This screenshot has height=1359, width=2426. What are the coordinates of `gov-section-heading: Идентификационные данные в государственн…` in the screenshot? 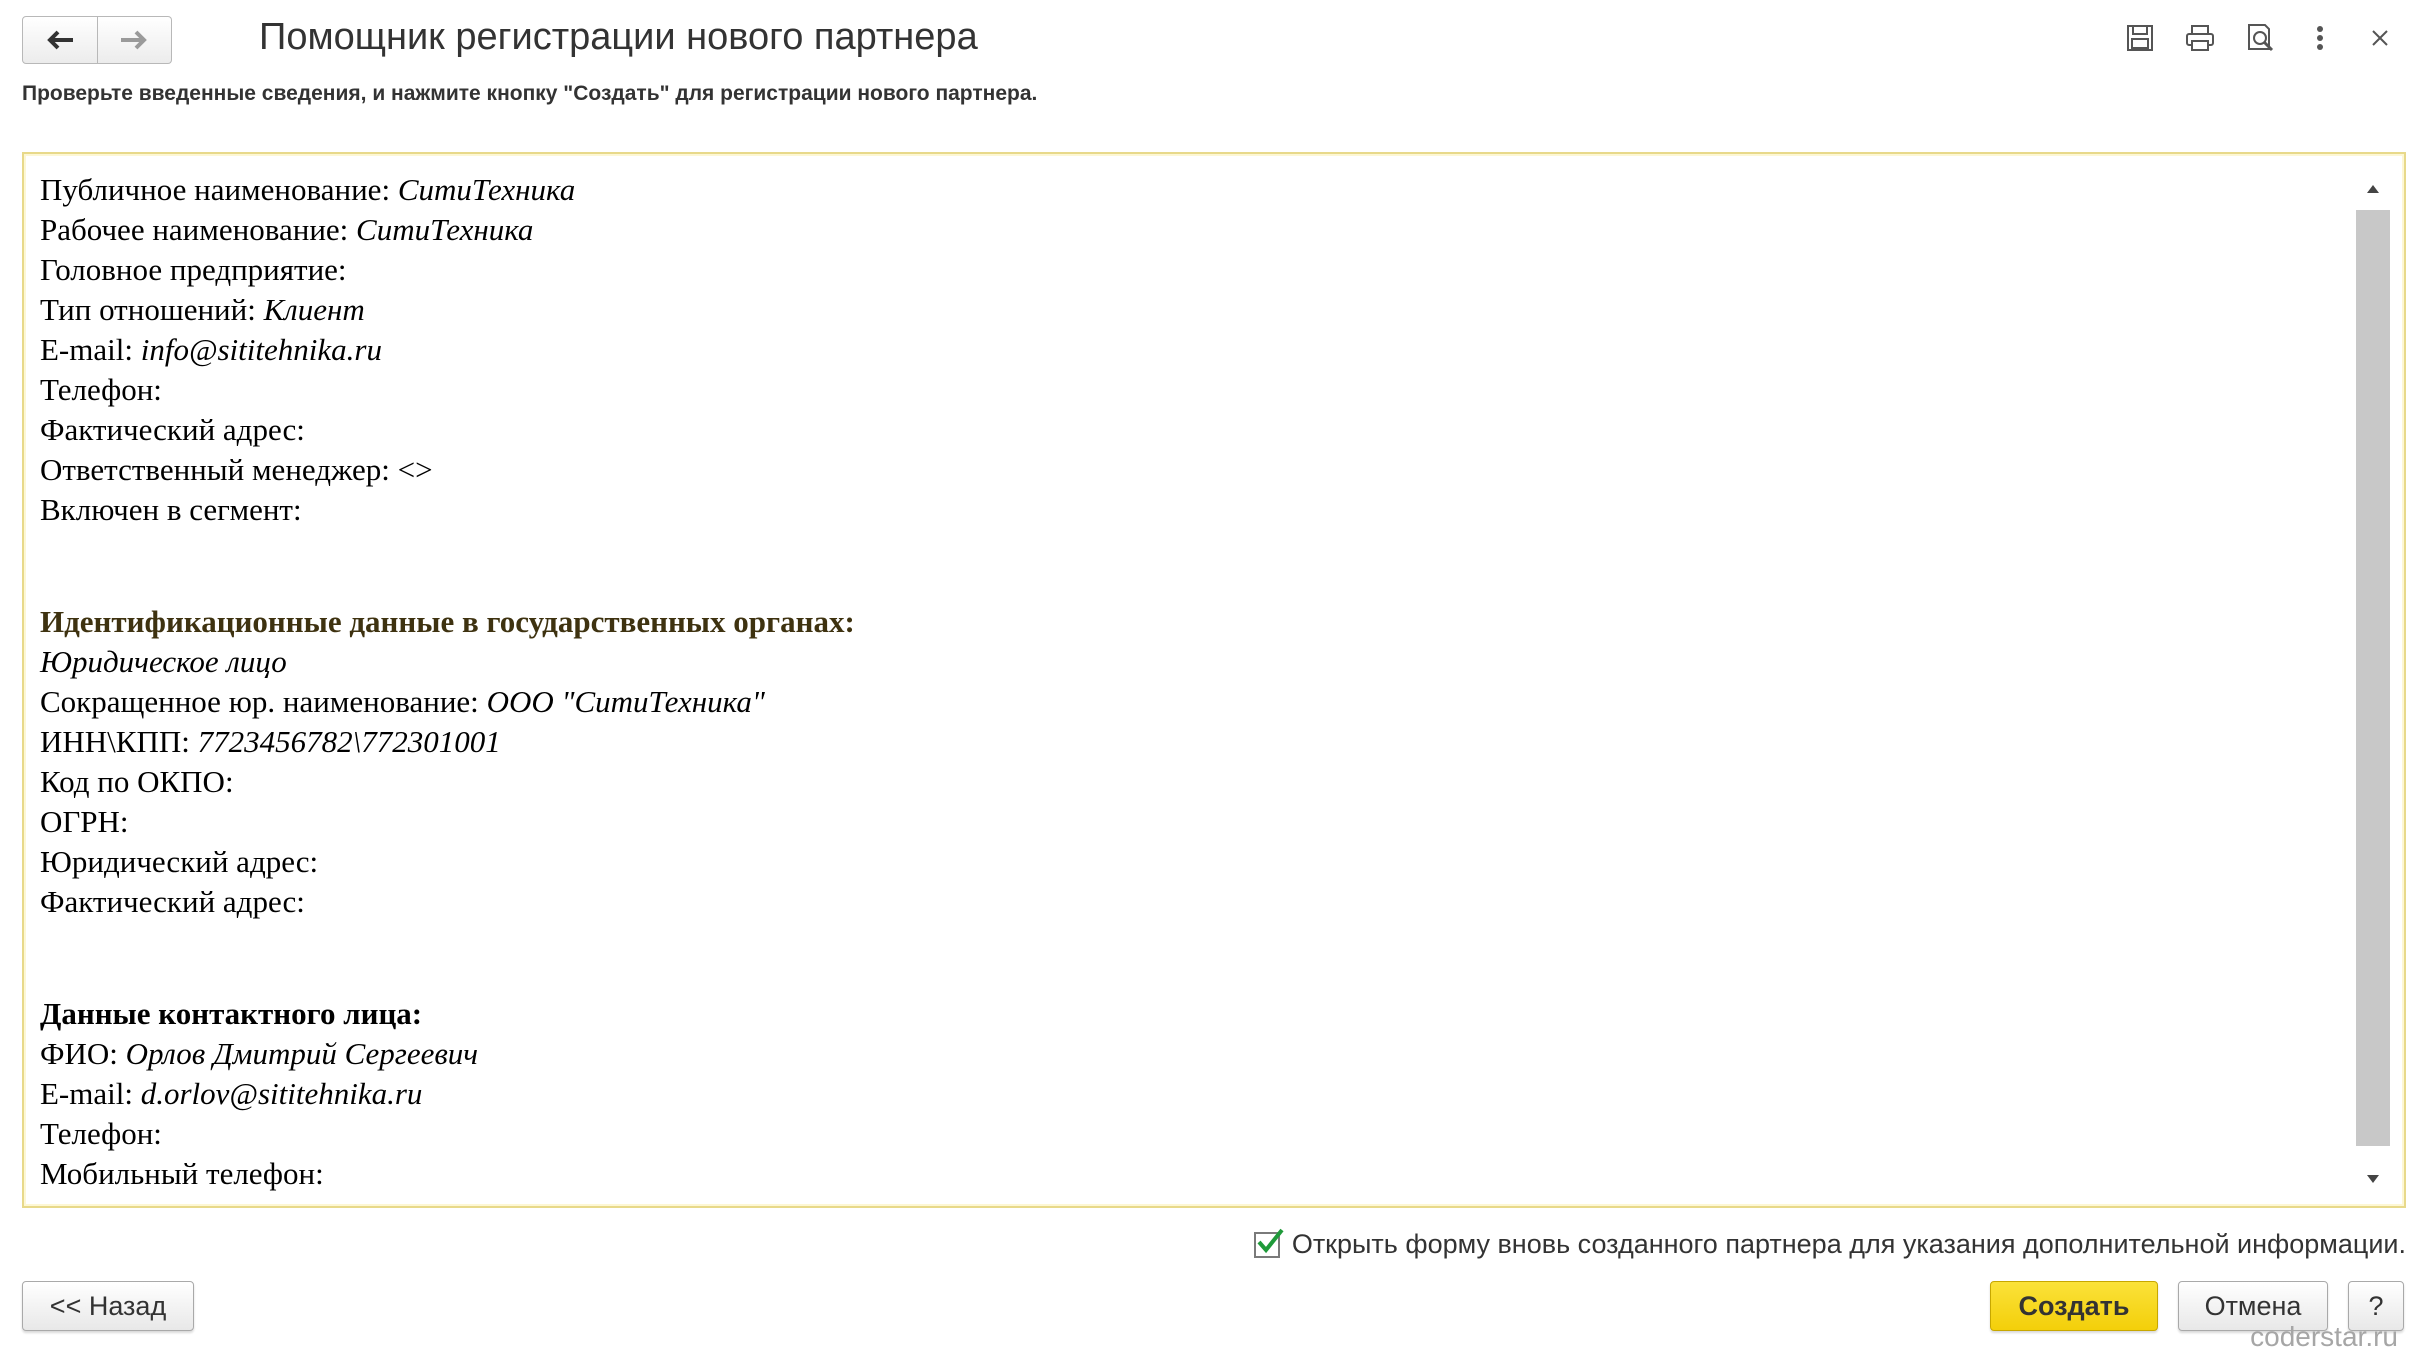 It's located at (447, 621).